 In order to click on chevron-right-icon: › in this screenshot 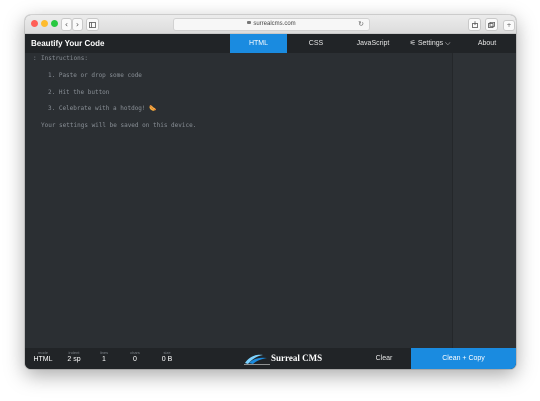, I will do `click(77, 24)`.